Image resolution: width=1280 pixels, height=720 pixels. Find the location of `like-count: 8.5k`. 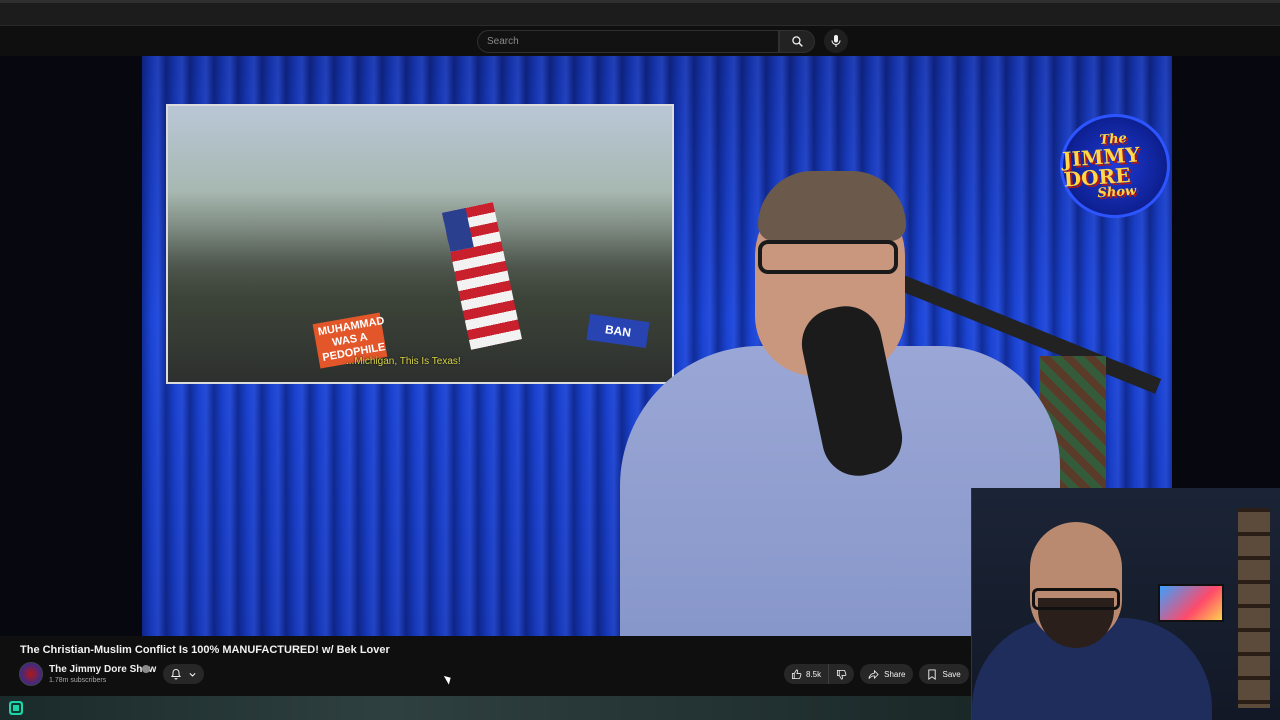

like-count: 8.5k is located at coordinates (814, 674).